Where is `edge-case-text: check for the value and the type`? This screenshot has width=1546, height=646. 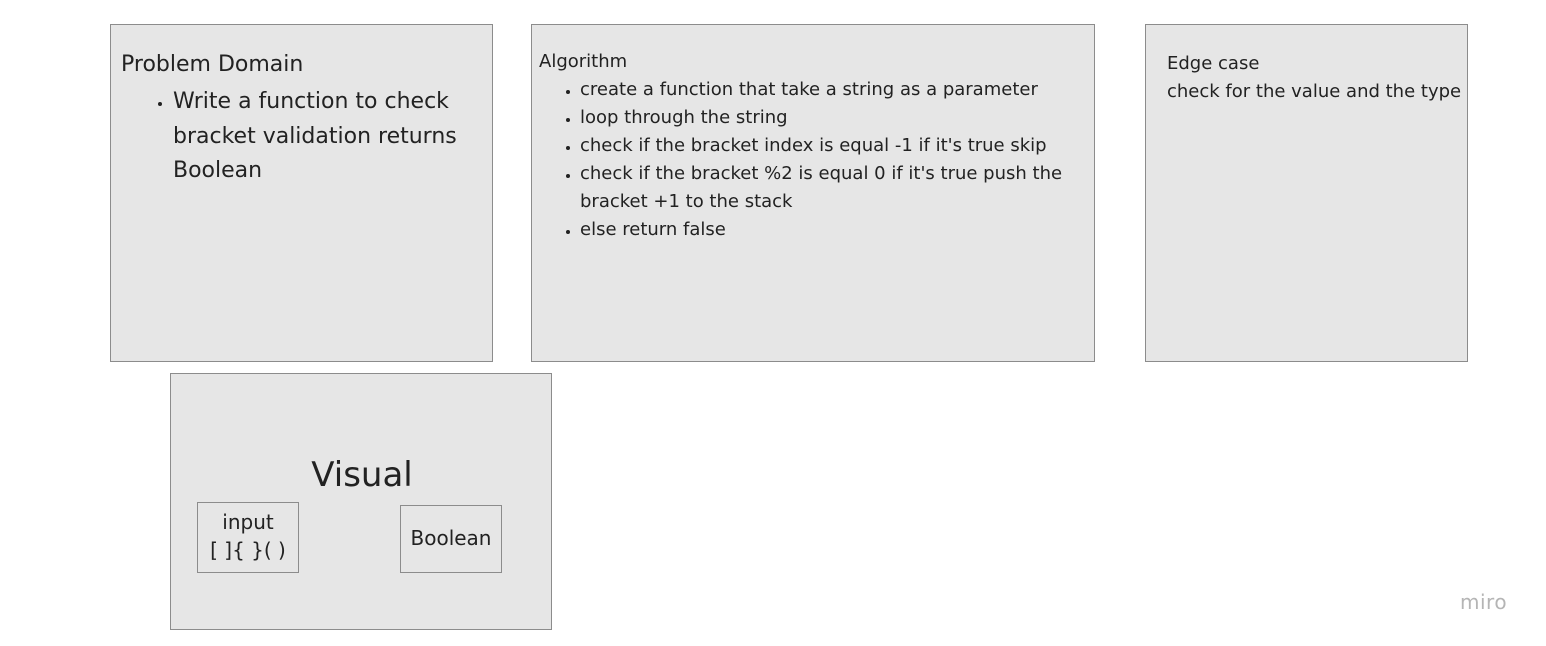 edge-case-text: check for the value and the type is located at coordinates (1314, 91).